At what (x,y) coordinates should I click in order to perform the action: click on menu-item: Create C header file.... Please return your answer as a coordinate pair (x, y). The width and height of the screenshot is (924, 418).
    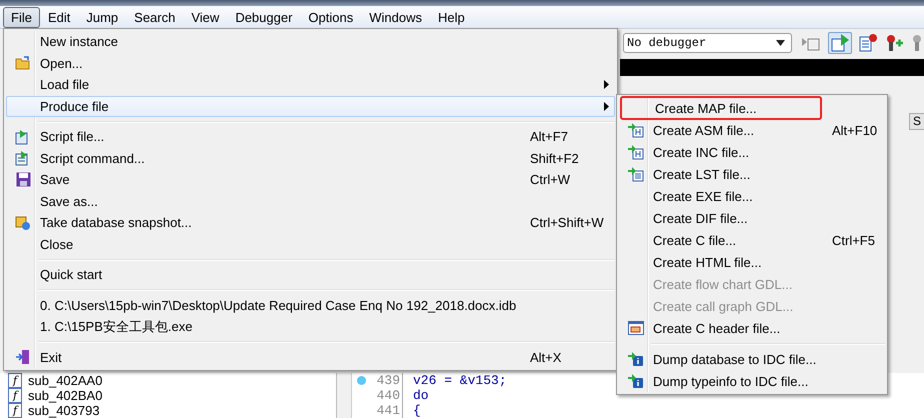
    Looking at the image, I should click on (752, 328).